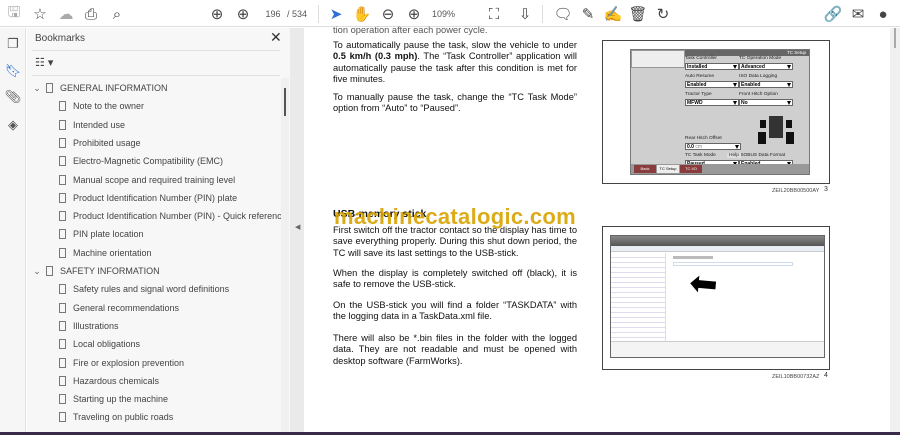 The height and width of the screenshot is (435, 900). I want to click on bookmark-item: Traveling on public roads, so click(100, 417).